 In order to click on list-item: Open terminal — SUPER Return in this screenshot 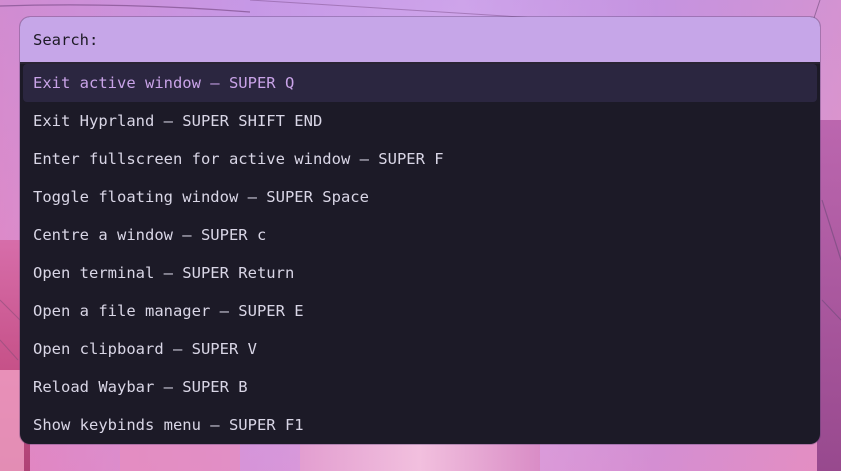, I will do `click(420, 273)`.